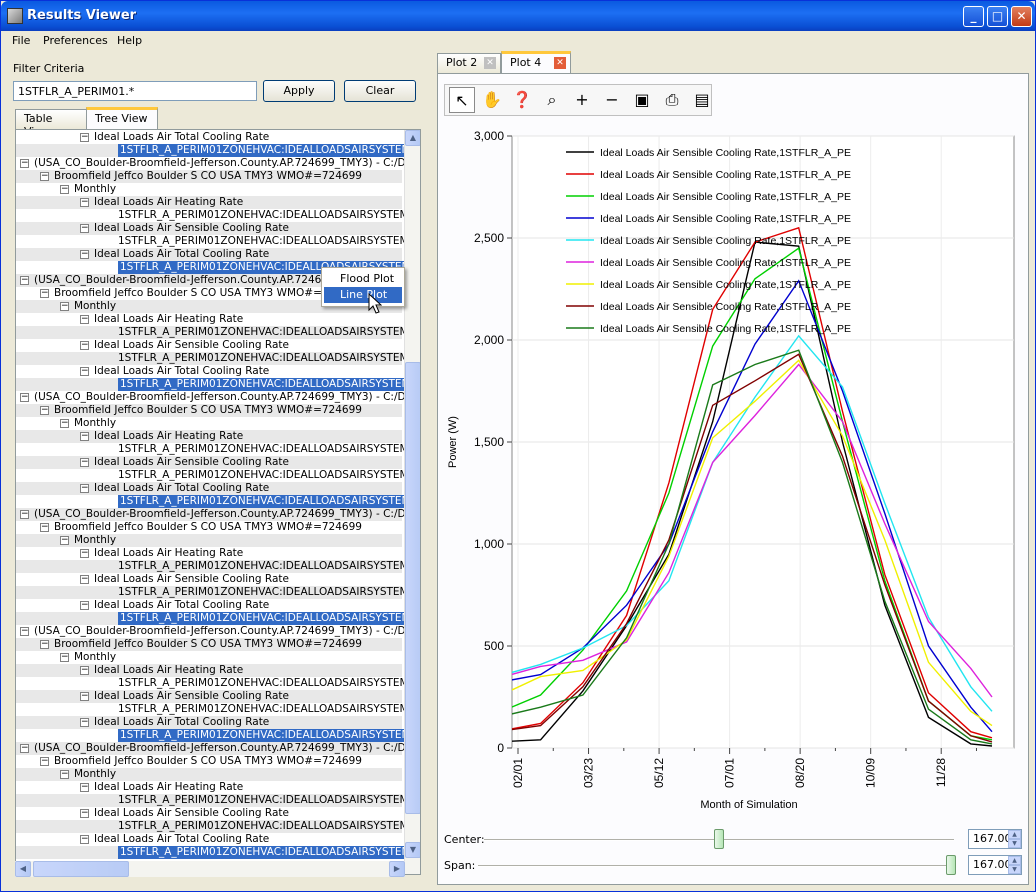 The height and width of the screenshot is (892, 1036). Describe the element at coordinates (702, 100) in the screenshot. I see `page-icon: ▤` at that location.